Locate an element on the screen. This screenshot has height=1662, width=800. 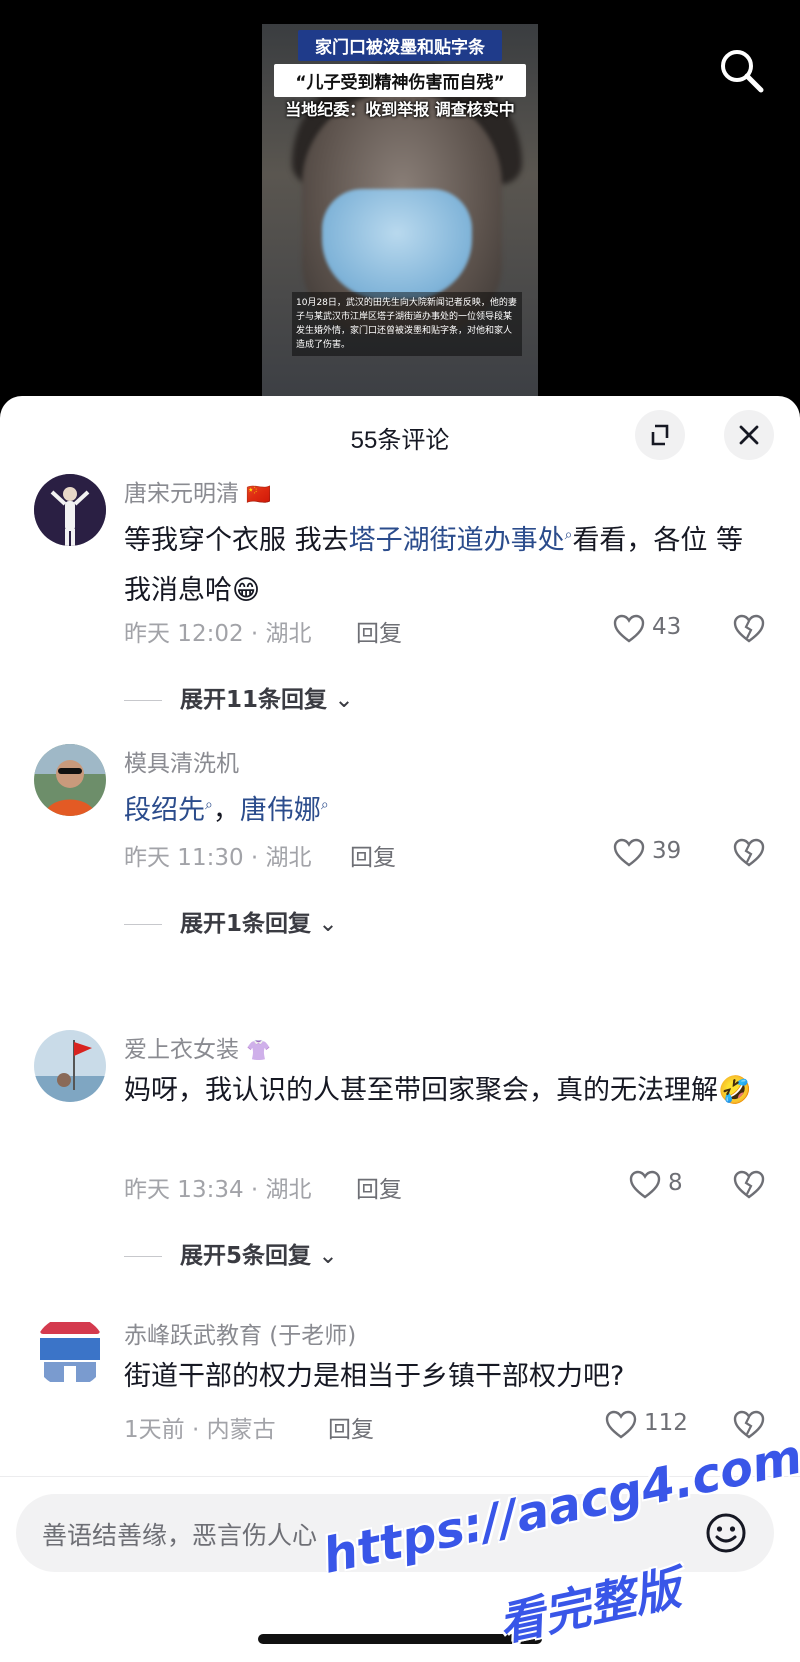
like-button: 8 is located at coordinates (668, 1185).